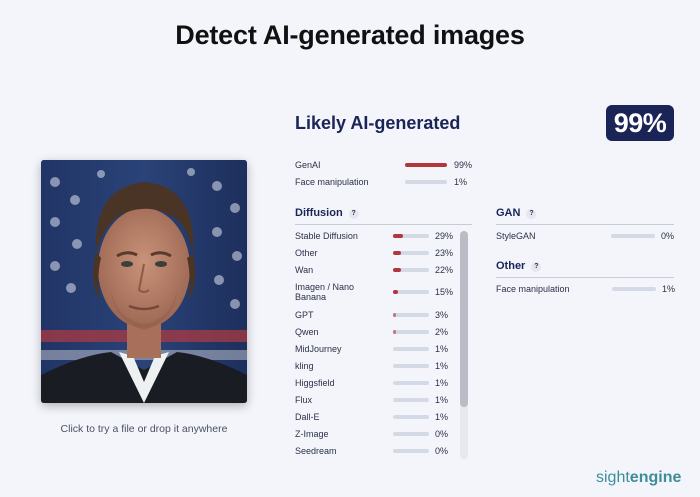  What do you see at coordinates (378, 123) in the screenshot?
I see `verdict-title: Likely AI-generated` at bounding box center [378, 123].